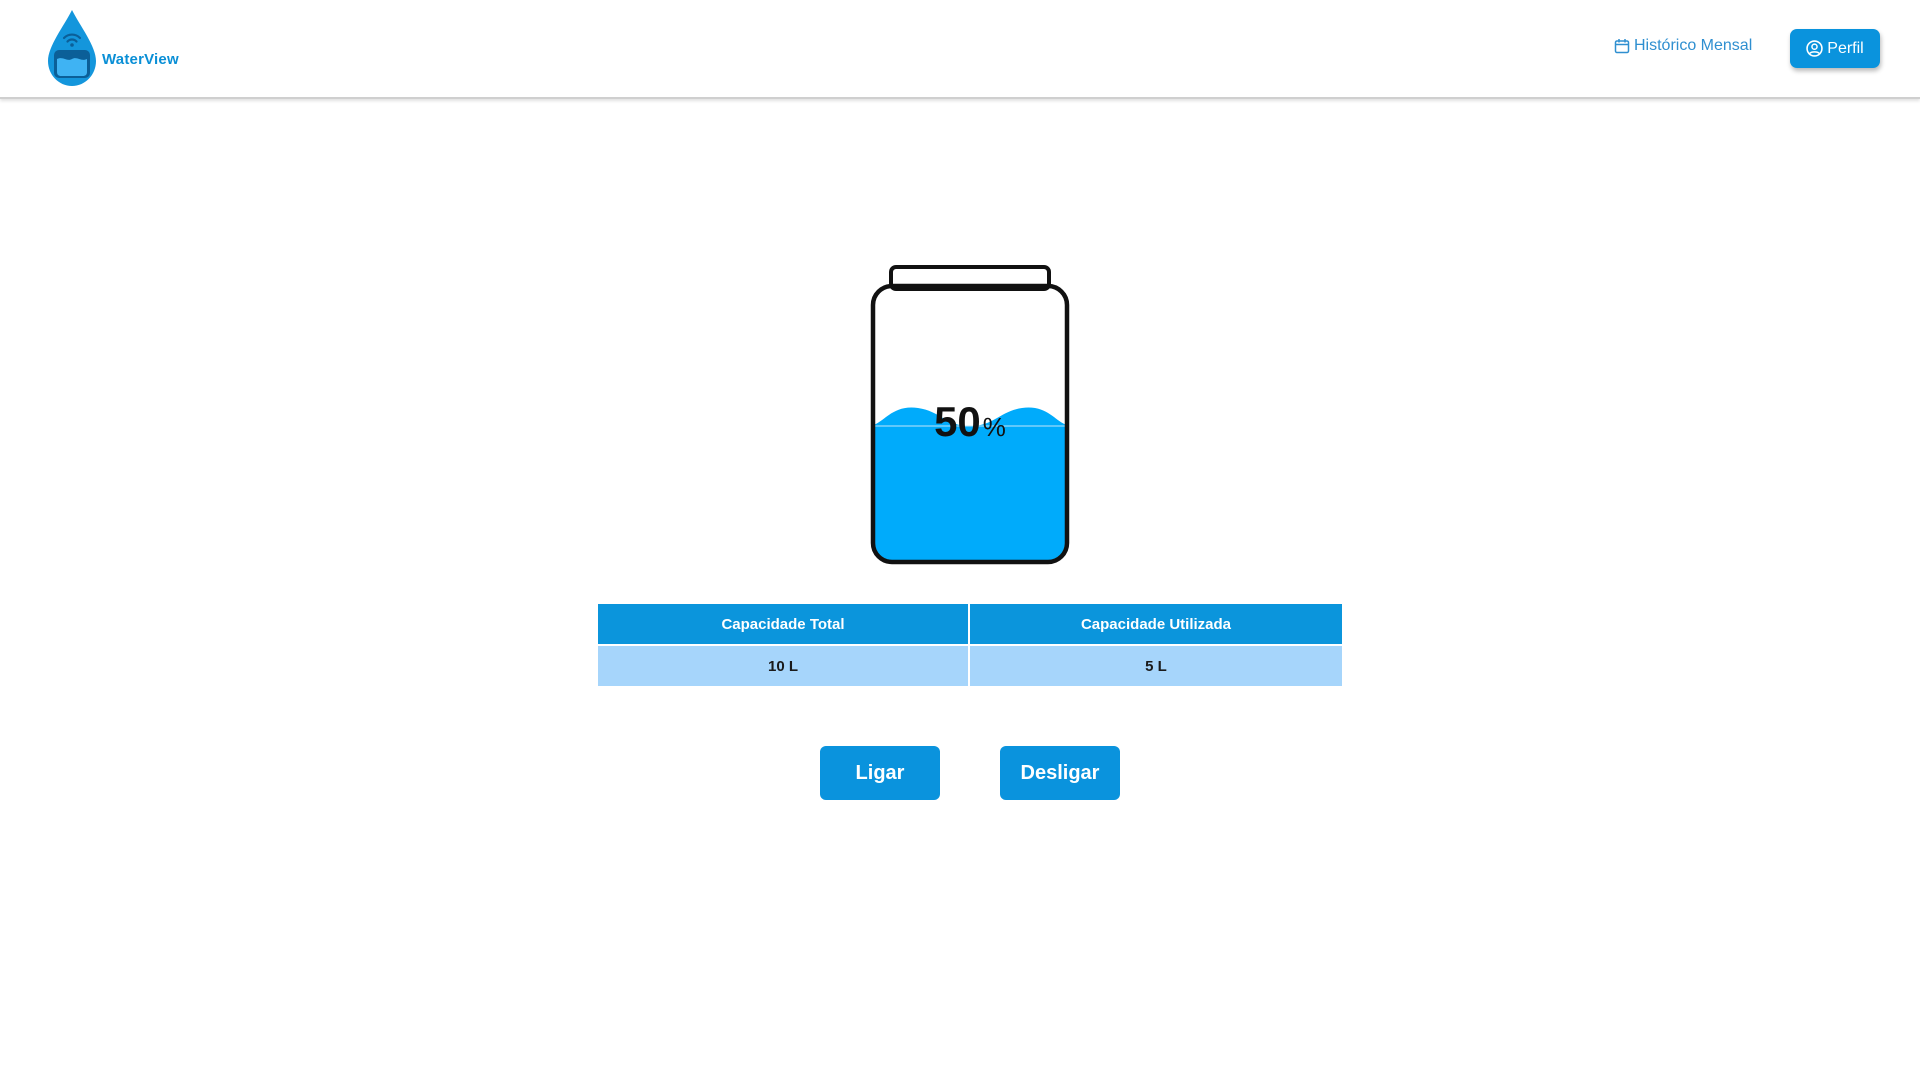 The width and height of the screenshot is (1920, 1080). I want to click on table-header-row: Capacidade Total Capacidade Utilizada, so click(970, 624).